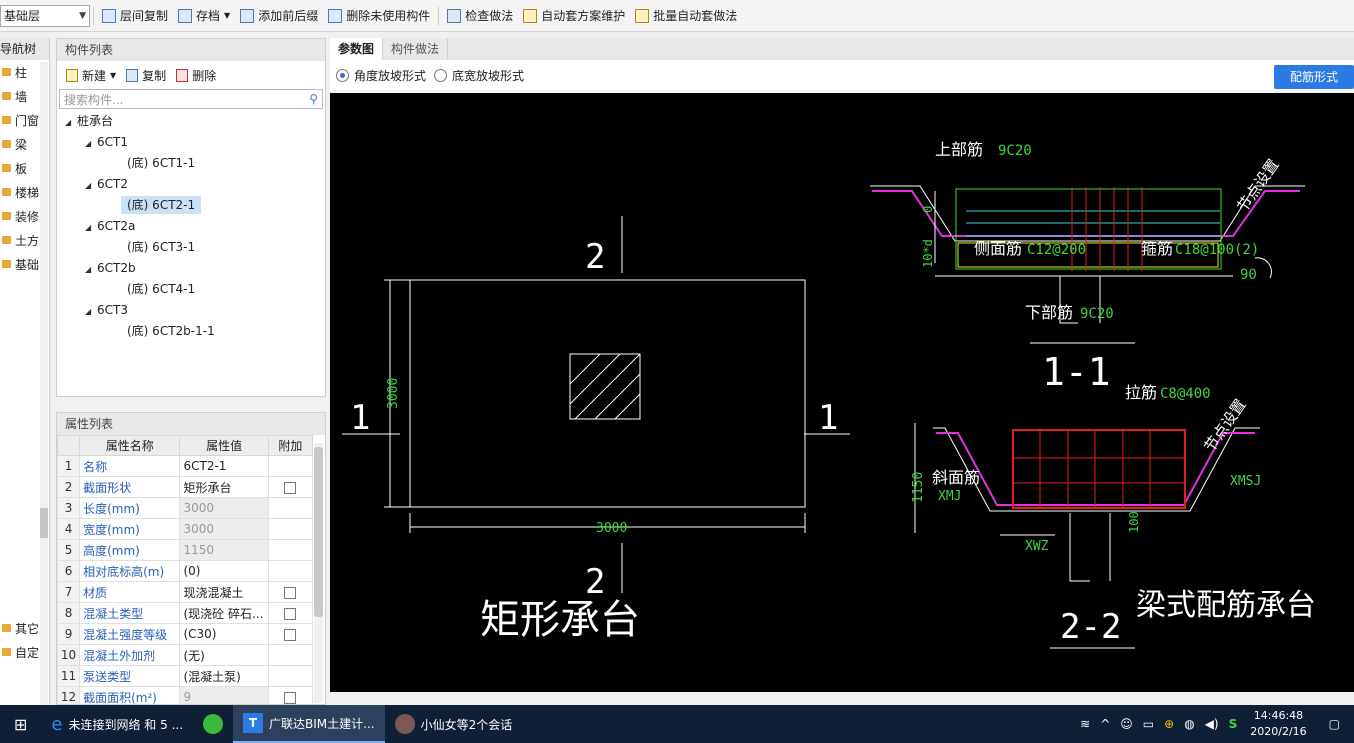  What do you see at coordinates (191, 310) in the screenshot?
I see `tree-group: ◢ 6CT3` at bounding box center [191, 310].